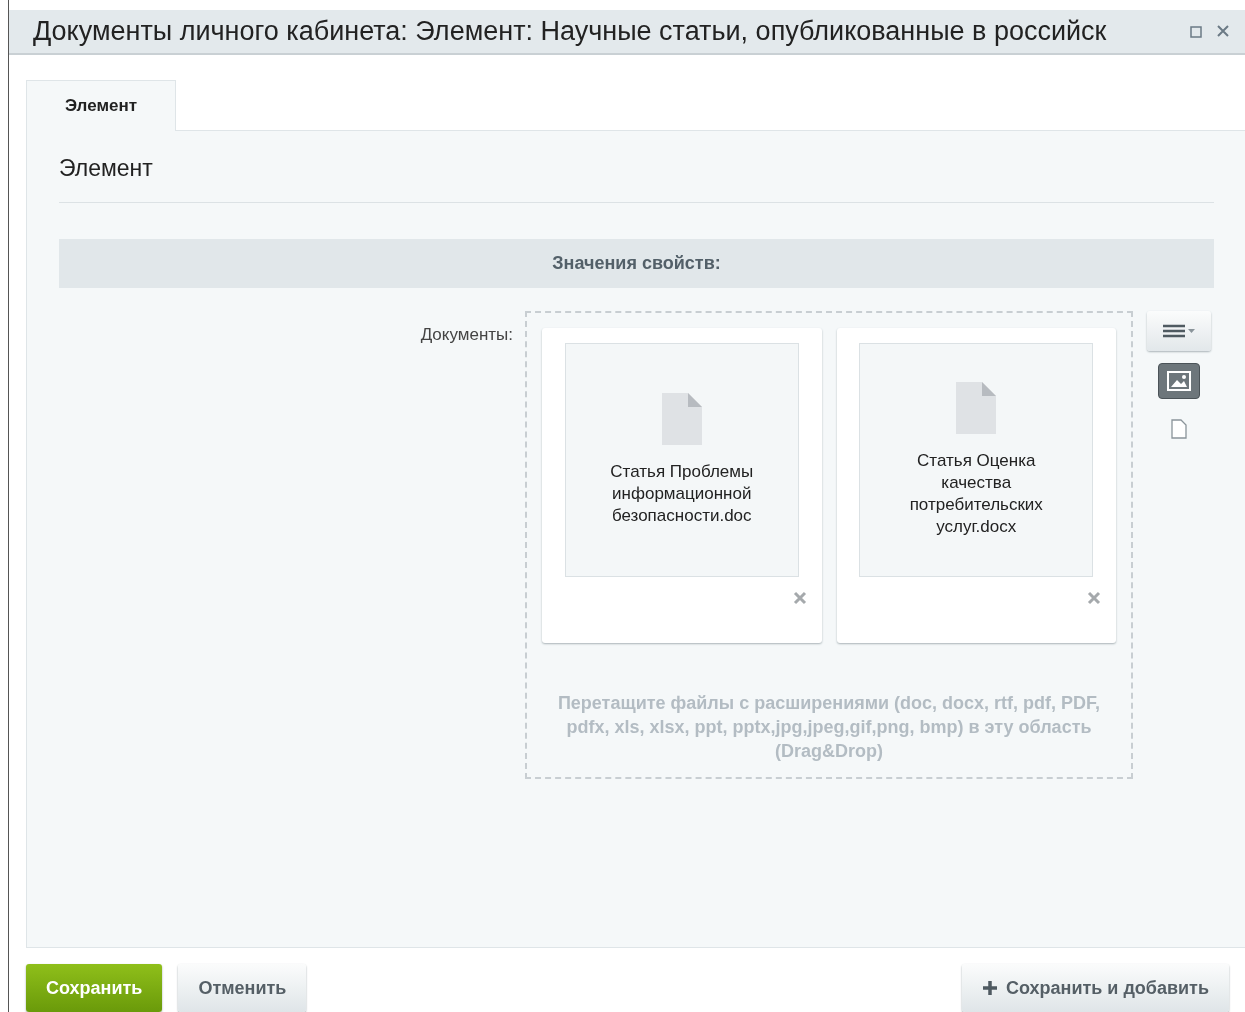 The height and width of the screenshot is (1012, 1245). Describe the element at coordinates (636, 263) in the screenshot. I see `properties-header: Значения свойств:` at that location.